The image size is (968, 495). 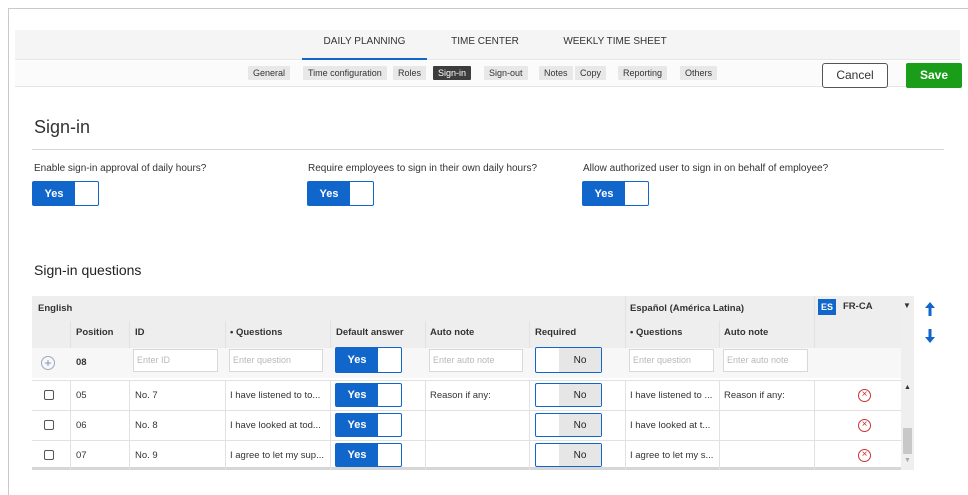 What do you see at coordinates (934, 75) in the screenshot?
I see `save-button: Save` at bounding box center [934, 75].